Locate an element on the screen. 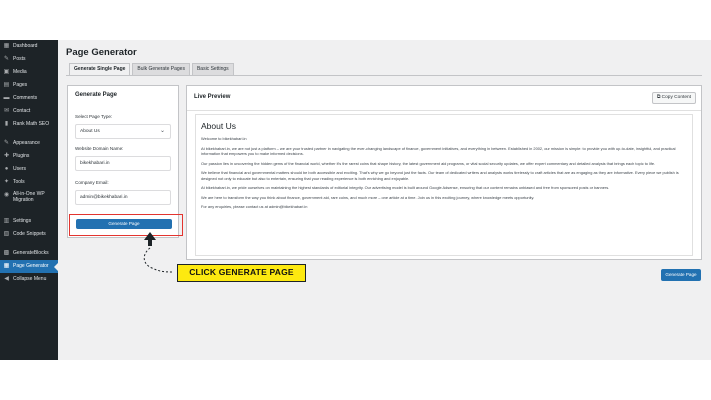  sidebar-item-dashboard: ▦ Dashboard is located at coordinates (29, 46).